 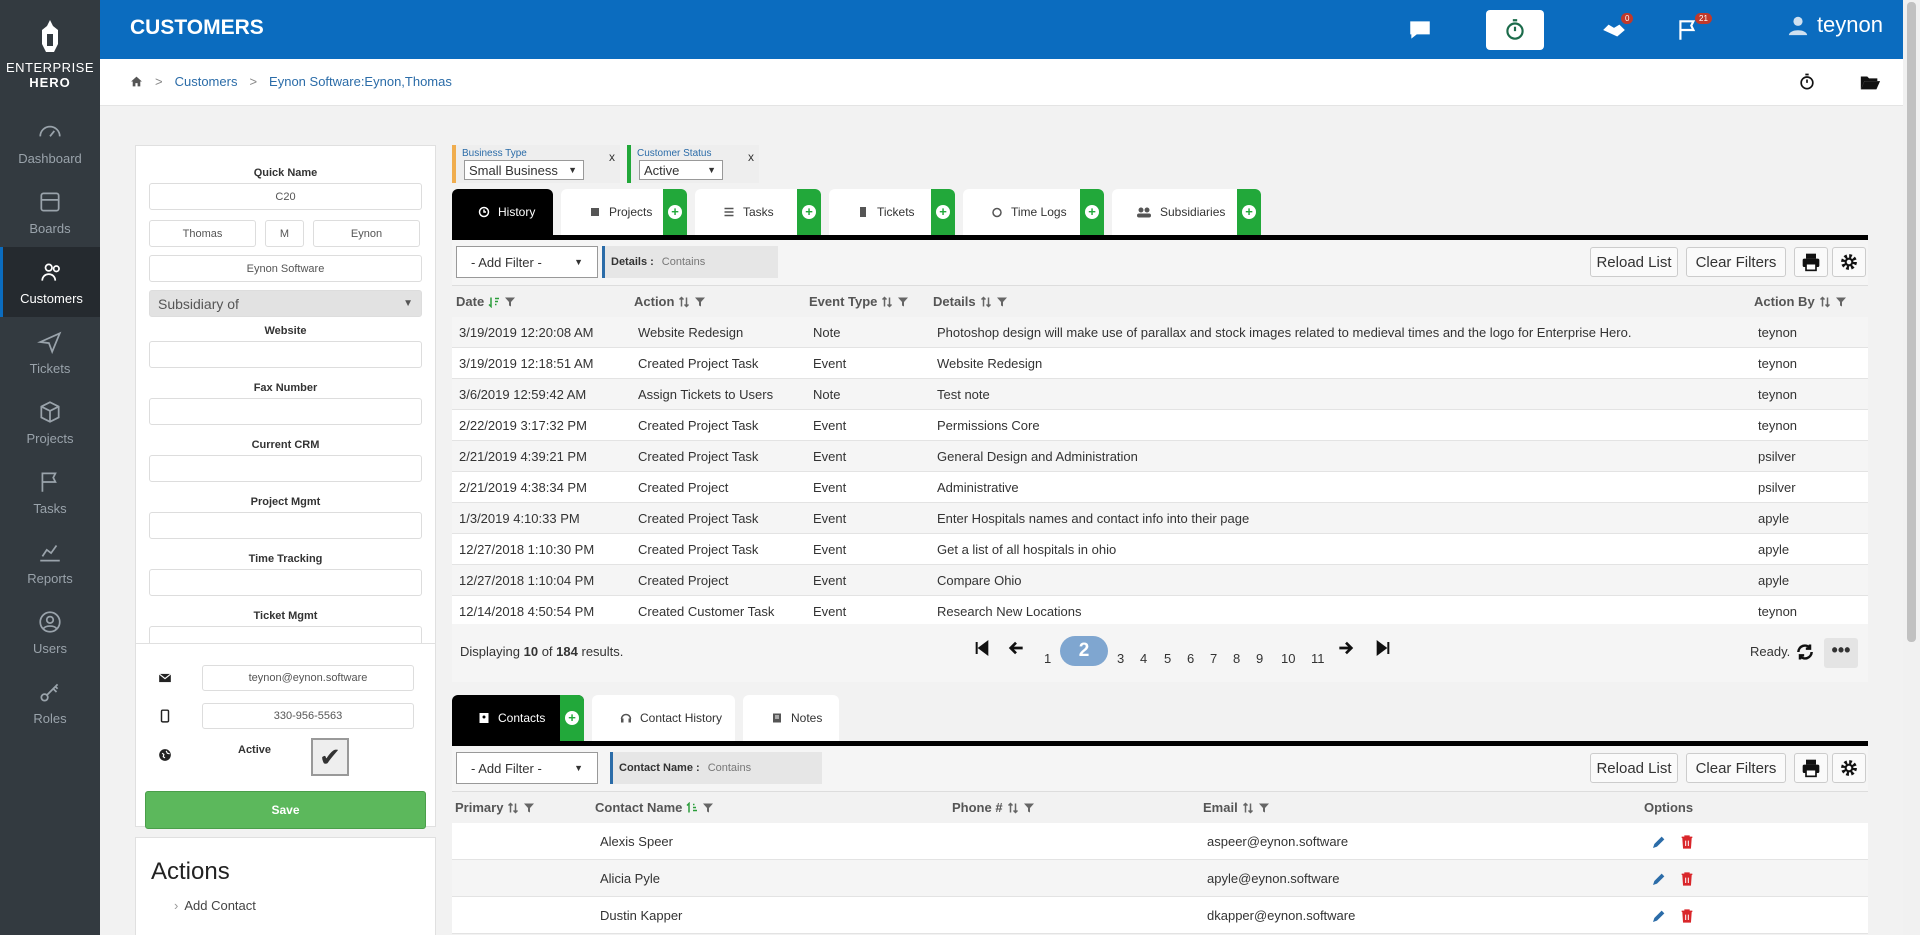 What do you see at coordinates (1186, 212) in the screenshot?
I see `tab-subsidiaries: Subsidiaries +` at bounding box center [1186, 212].